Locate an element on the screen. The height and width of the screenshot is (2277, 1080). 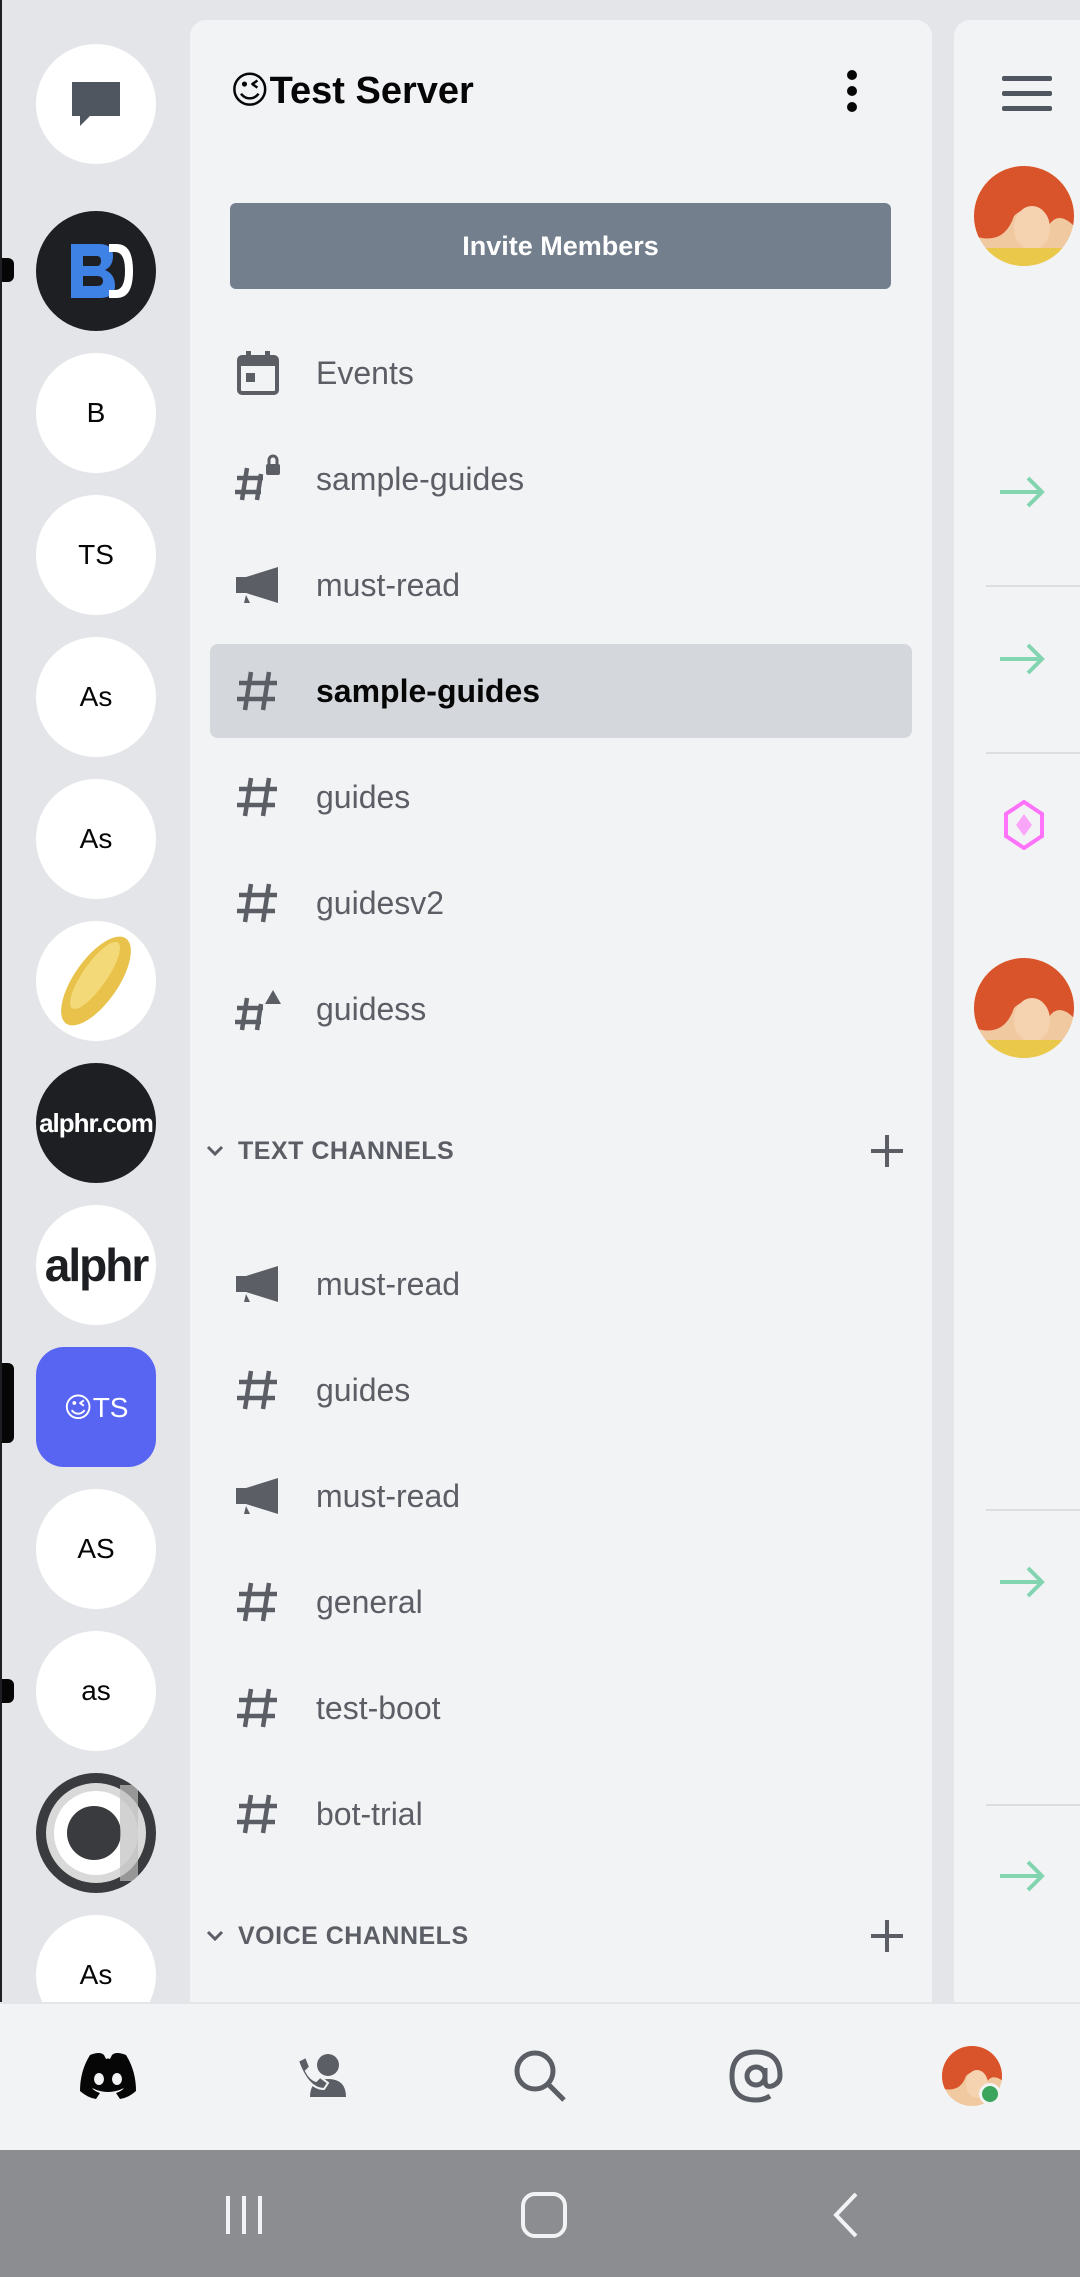
channel-item-must-read: must-read is located at coordinates (561, 585).